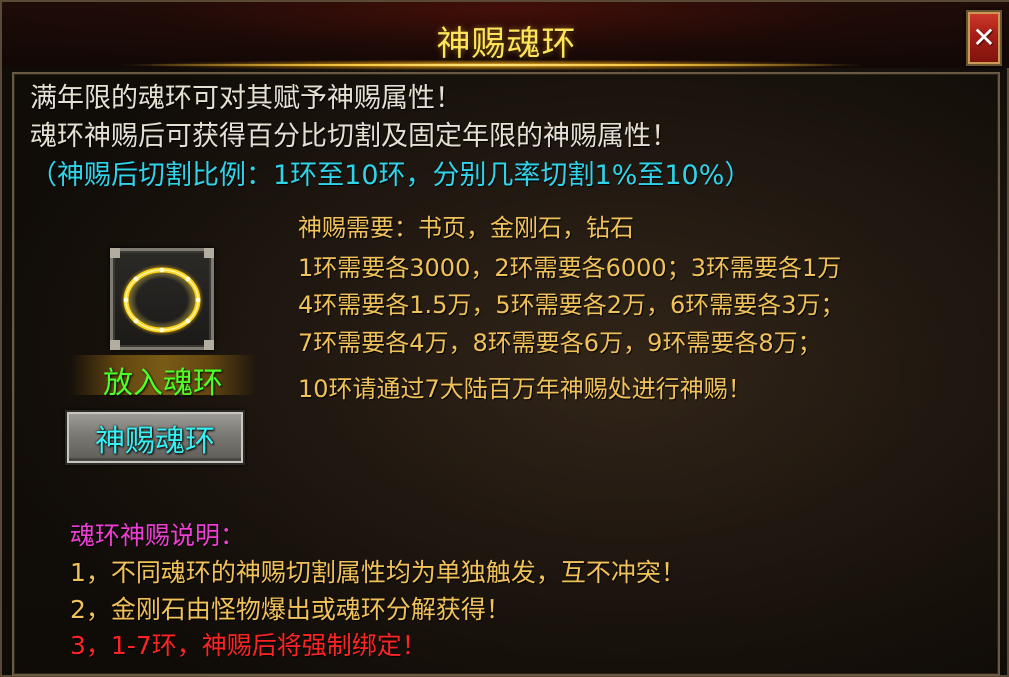 Image resolution: width=1009 pixels, height=677 pixels. What do you see at coordinates (525, 389) in the screenshot?
I see `requirement-row-4: 10环请通过7大陆百万年神赐处进行神赐！` at bounding box center [525, 389].